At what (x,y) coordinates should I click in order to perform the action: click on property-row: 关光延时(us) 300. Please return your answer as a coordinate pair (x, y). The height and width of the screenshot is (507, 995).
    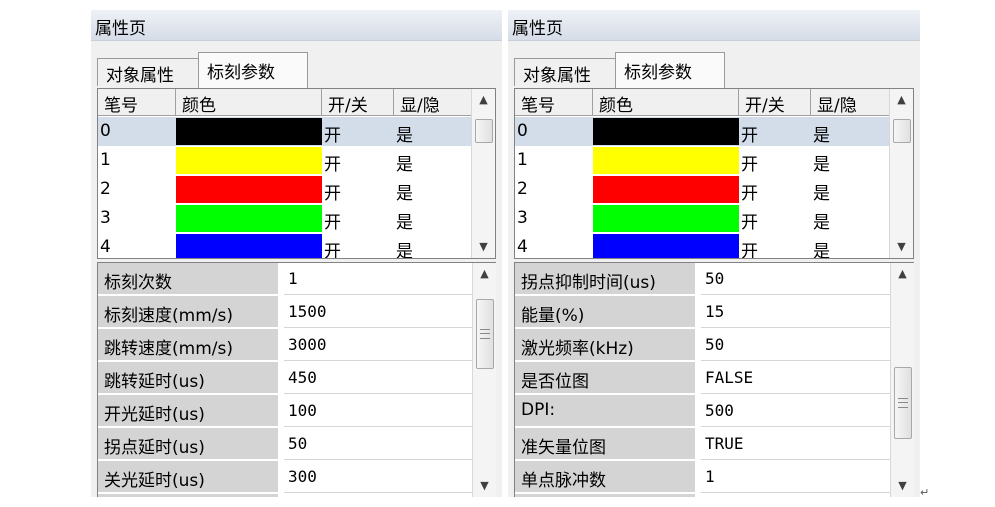
    Looking at the image, I should click on (285, 477).